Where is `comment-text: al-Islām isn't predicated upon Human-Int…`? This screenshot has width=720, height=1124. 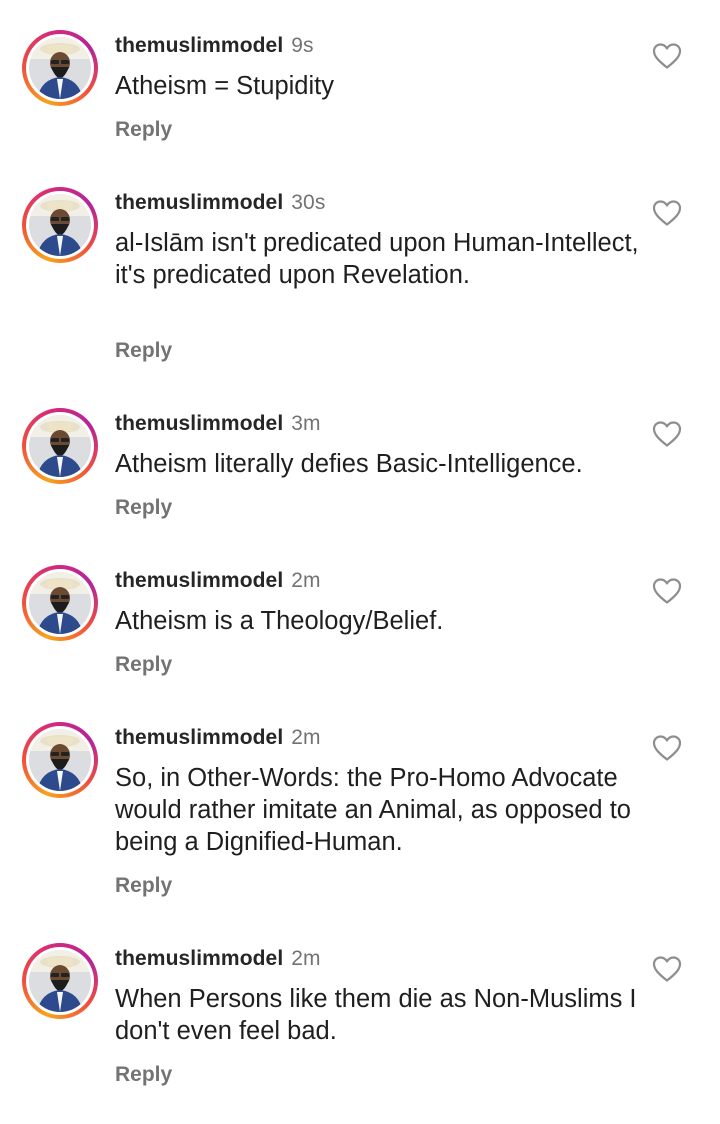 comment-text: al-Islām isn't predicated upon Human-Int… is located at coordinates (377, 259).